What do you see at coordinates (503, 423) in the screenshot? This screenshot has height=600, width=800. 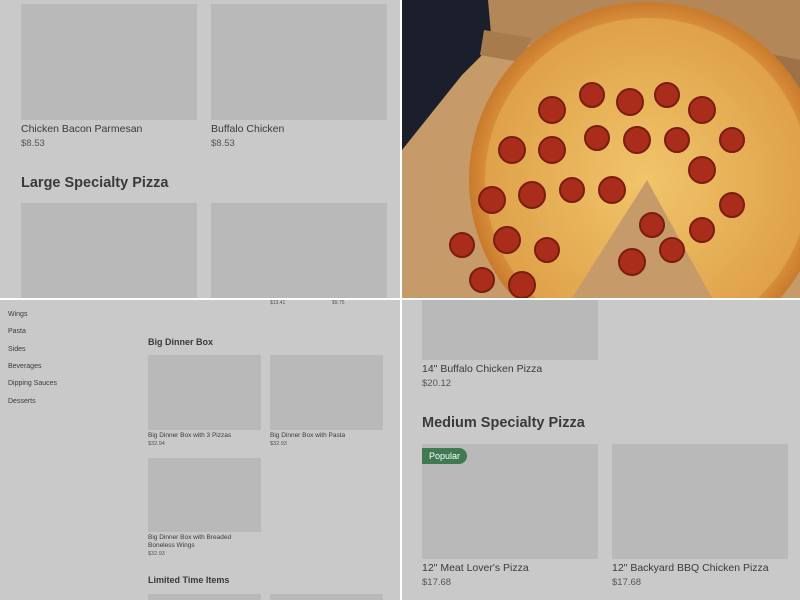 I see `section-heading: Medium Specialty Pizza` at bounding box center [503, 423].